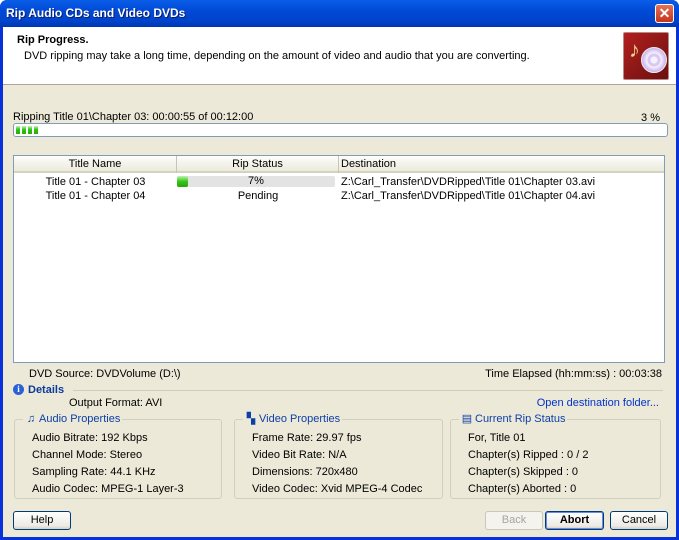  Describe the element at coordinates (497, 438) in the screenshot. I see `current-title: For, Title 01` at that location.